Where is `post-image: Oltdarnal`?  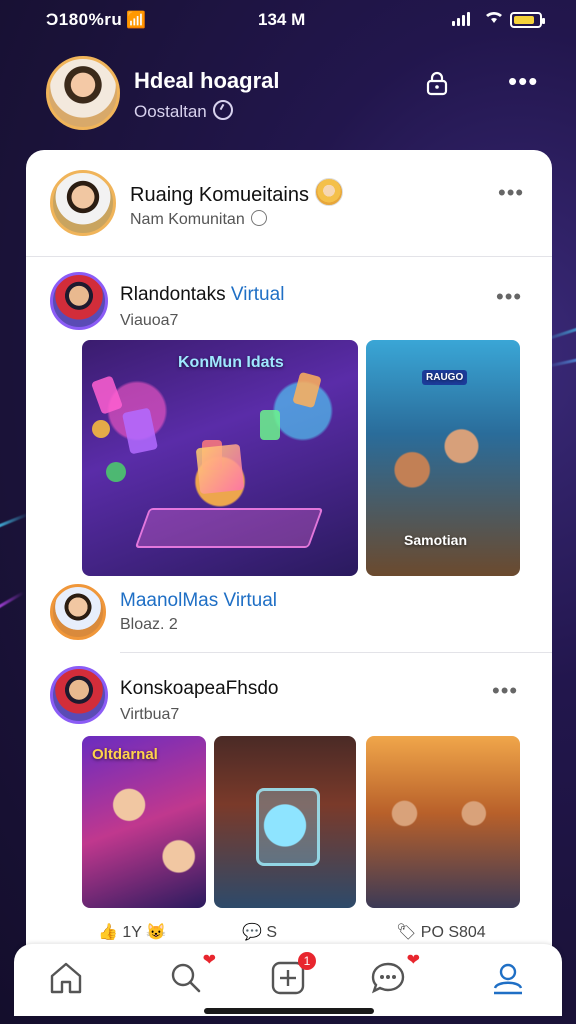 post-image: Oltdarnal is located at coordinates (144, 822).